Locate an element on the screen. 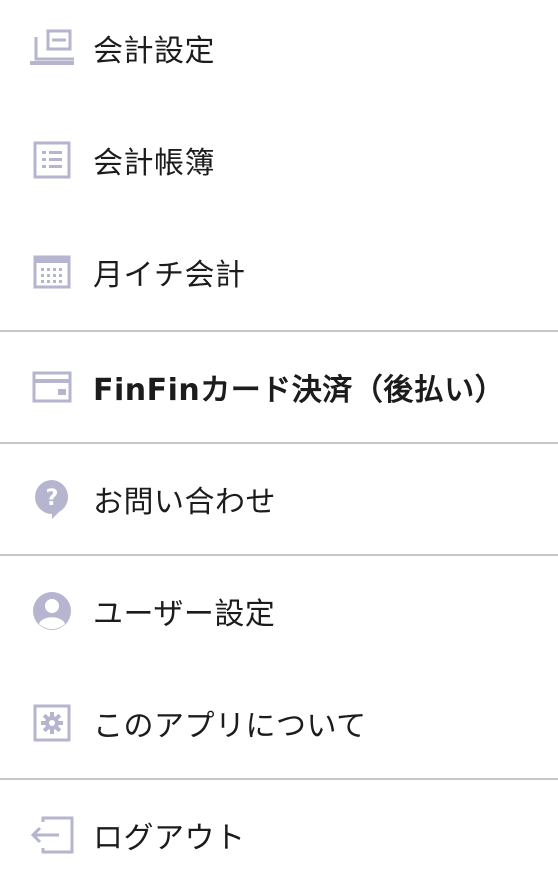 The image size is (558, 891). menu-item-label: FinFinカード決済（後払い） is located at coordinates (299, 390).